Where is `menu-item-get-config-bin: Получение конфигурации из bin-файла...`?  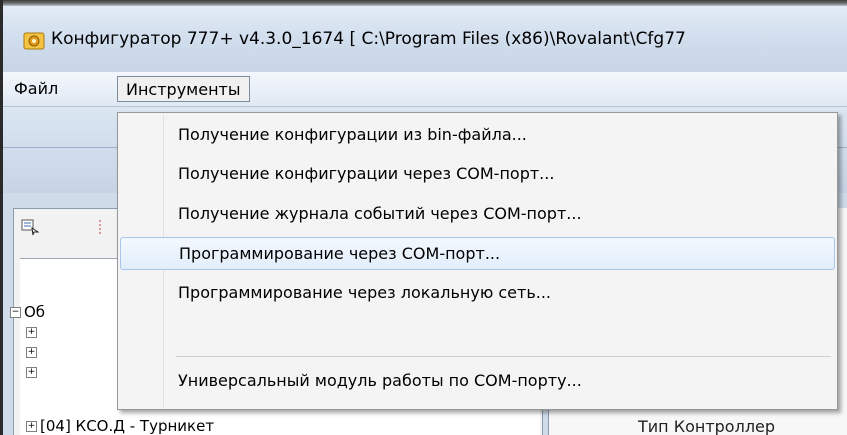
menu-item-get-config-bin: Получение конфигурации из bin-файла... is located at coordinates (477, 135).